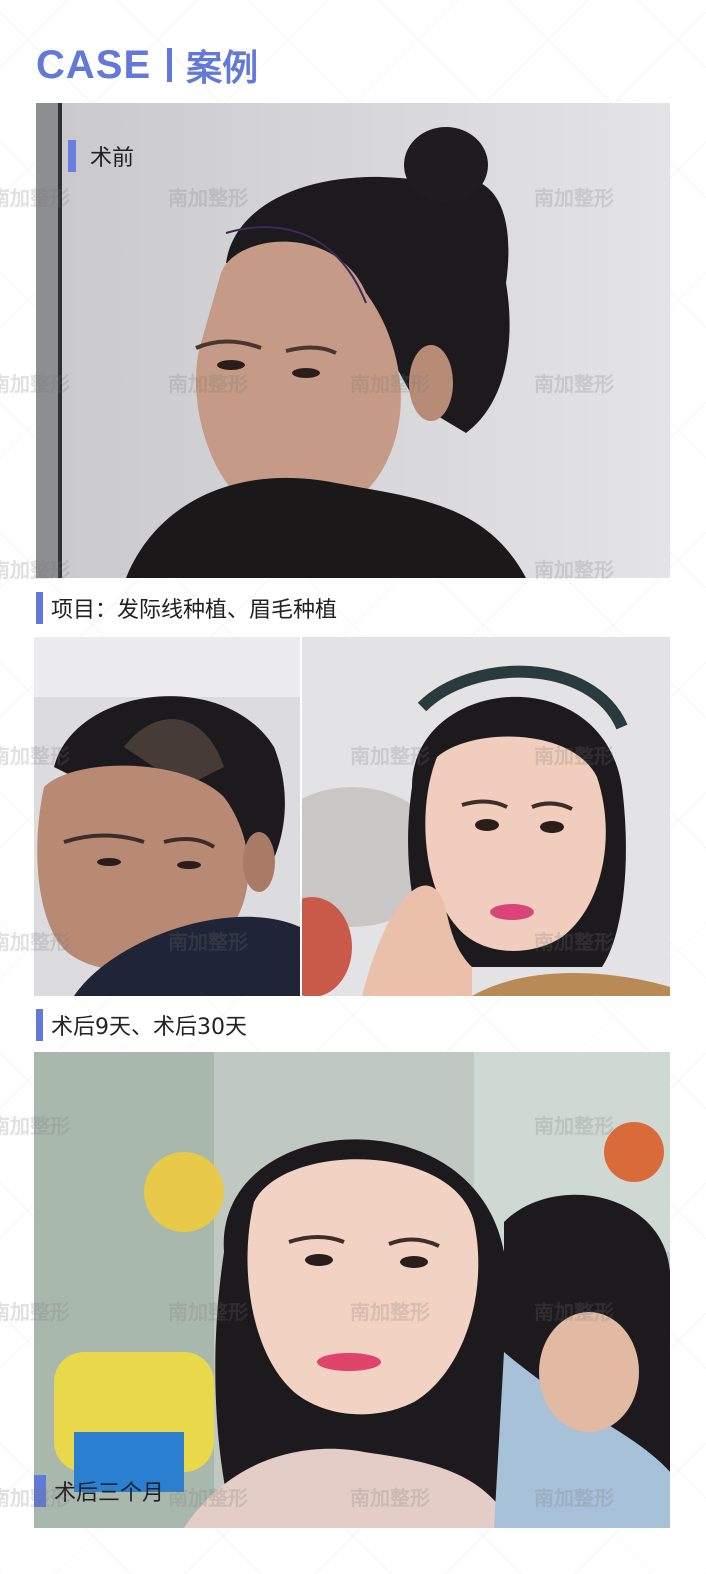 Image resolution: width=706 pixels, height=1574 pixels. Describe the element at coordinates (72, 156) in the screenshot. I see `before-tag-marker` at that location.